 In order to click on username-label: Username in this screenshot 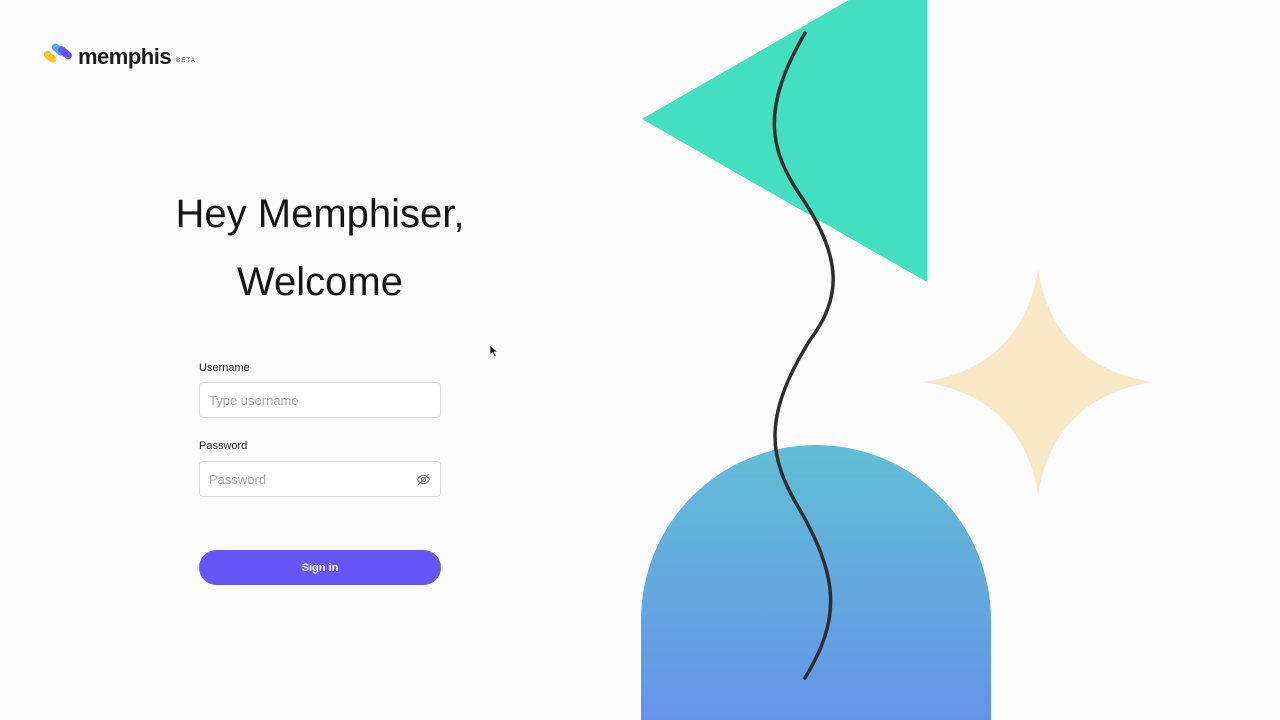, I will do `click(224, 368)`.